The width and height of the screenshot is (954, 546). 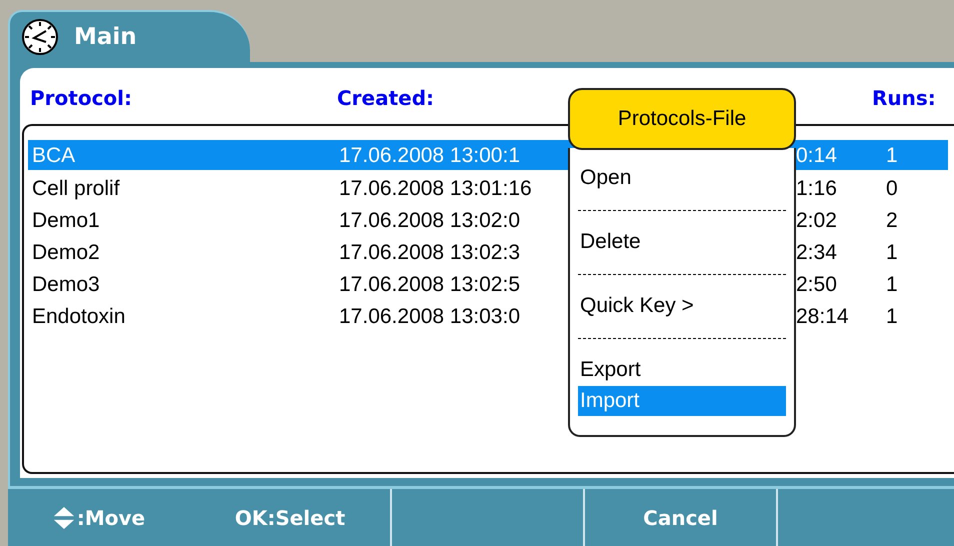 What do you see at coordinates (816, 188) in the screenshot?
I see `date-fragment: 1:16` at bounding box center [816, 188].